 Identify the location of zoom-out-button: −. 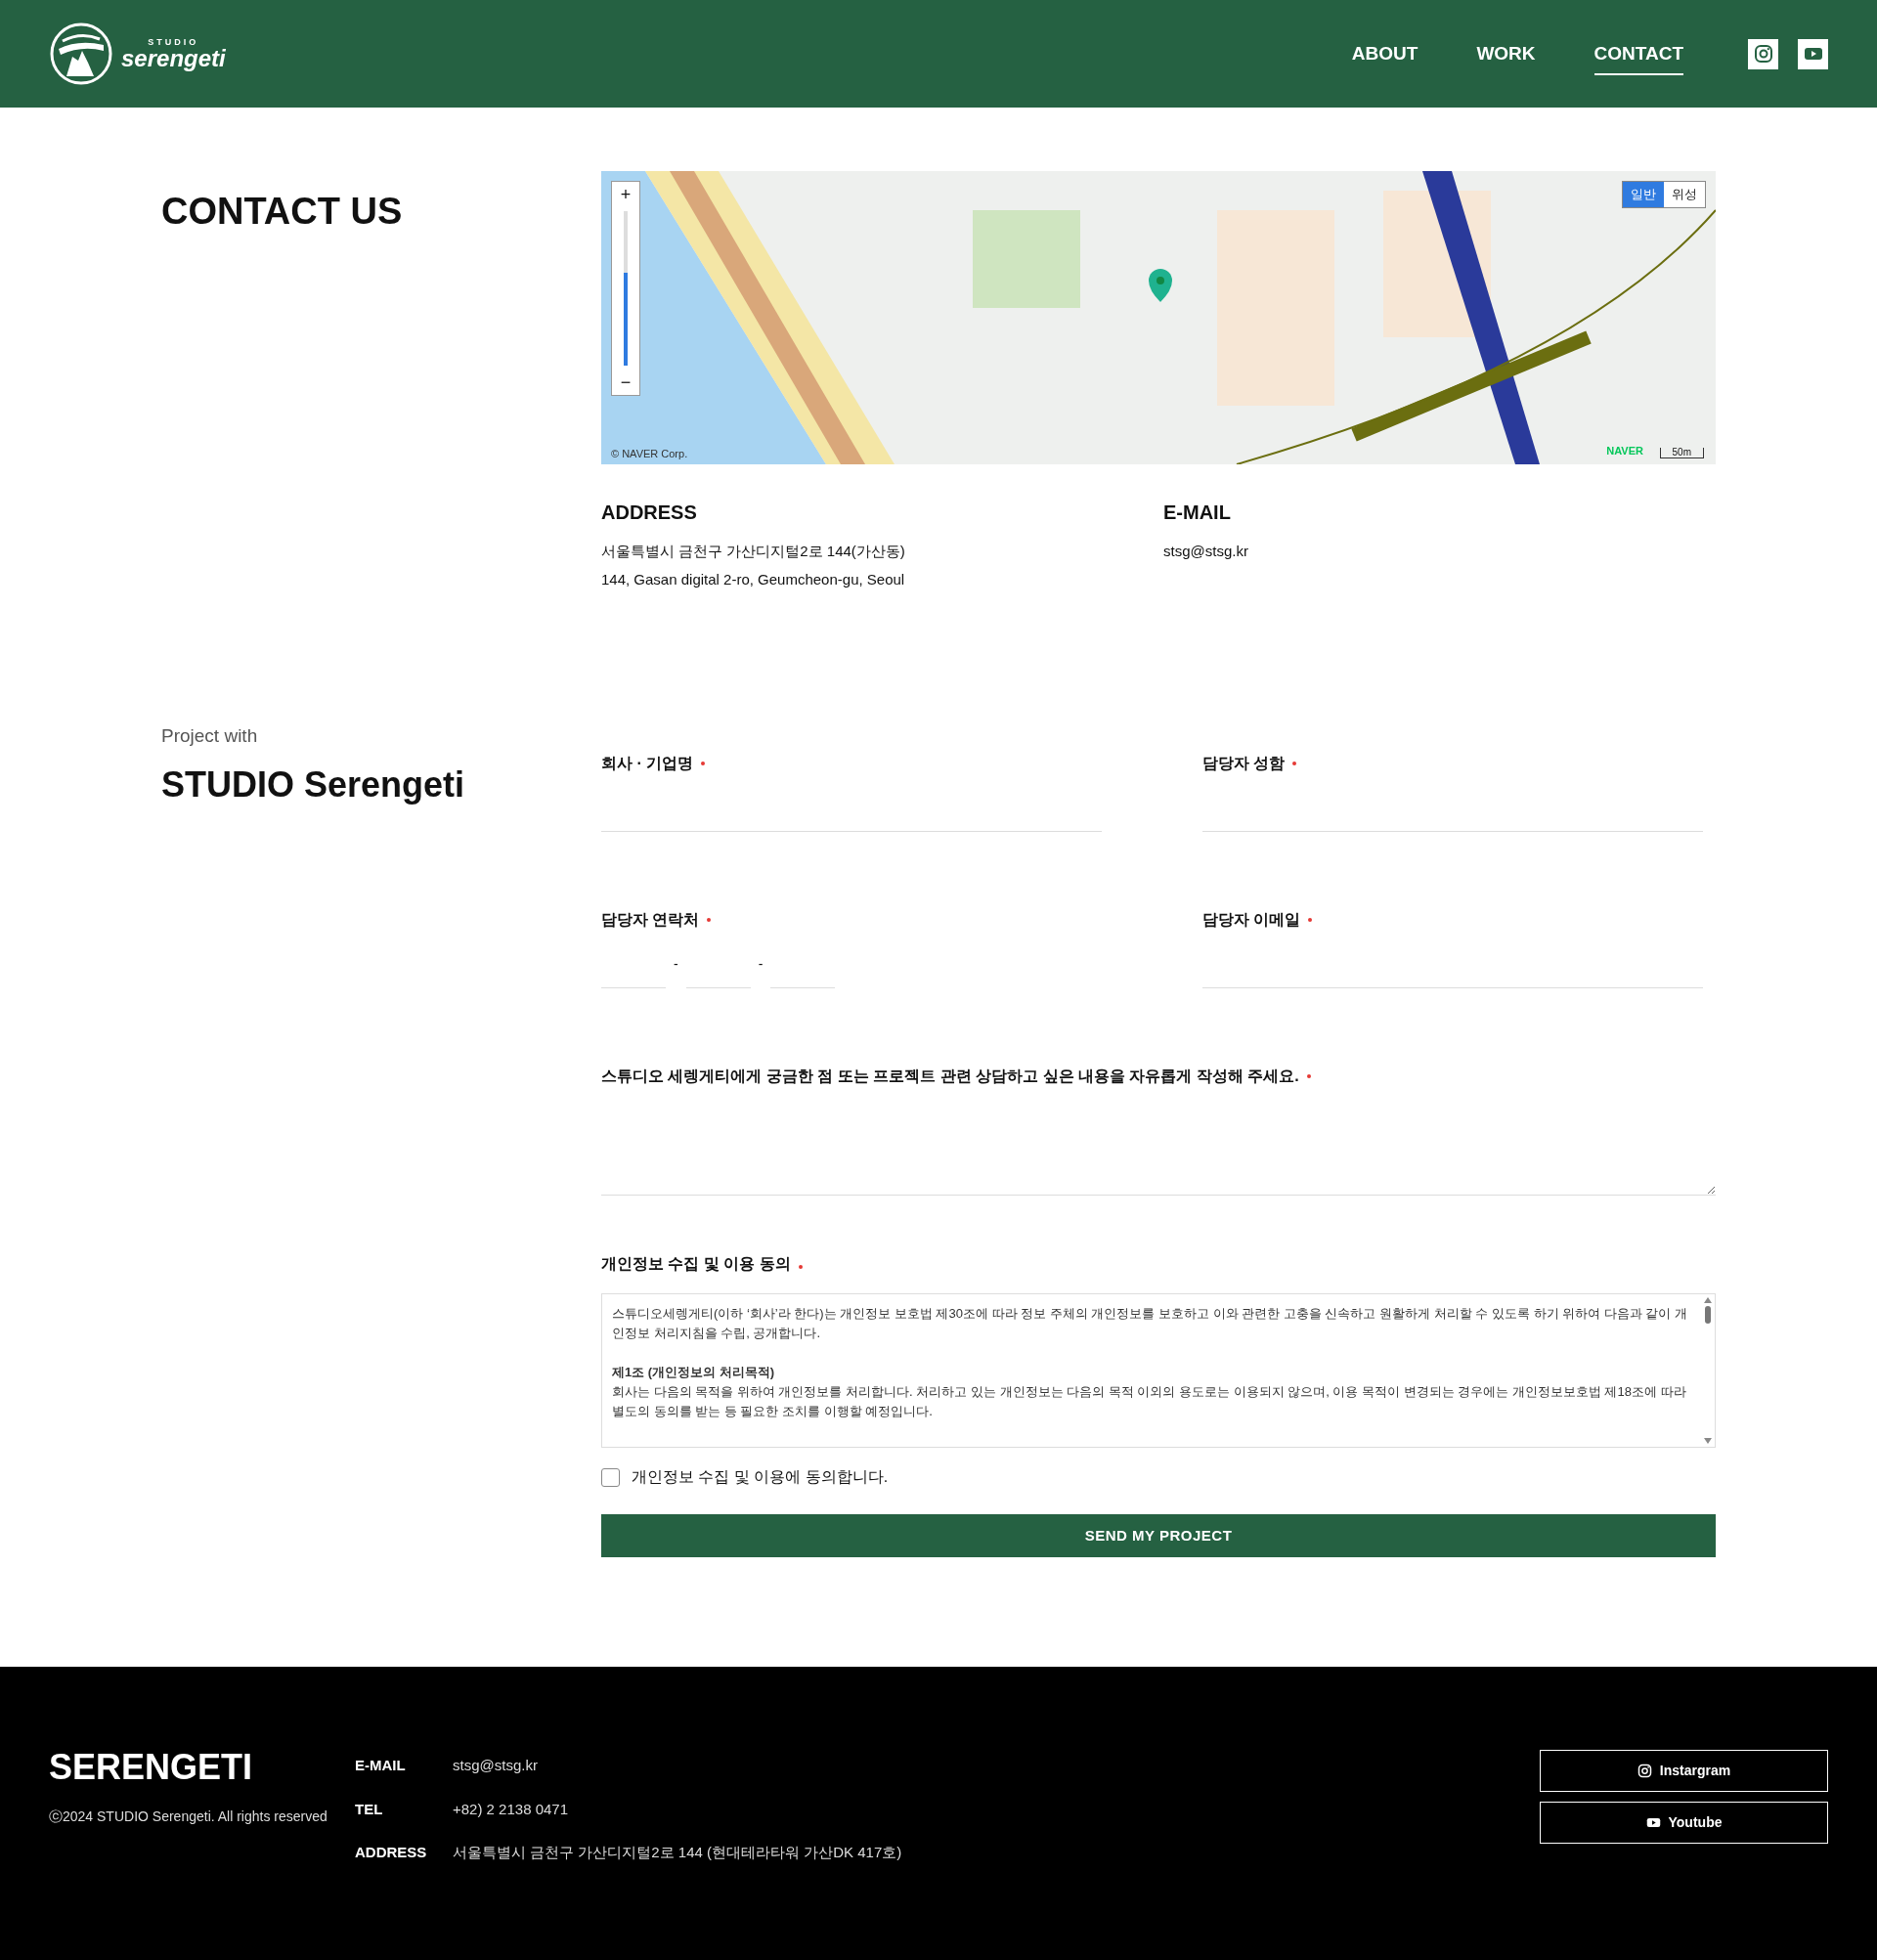
(625, 383).